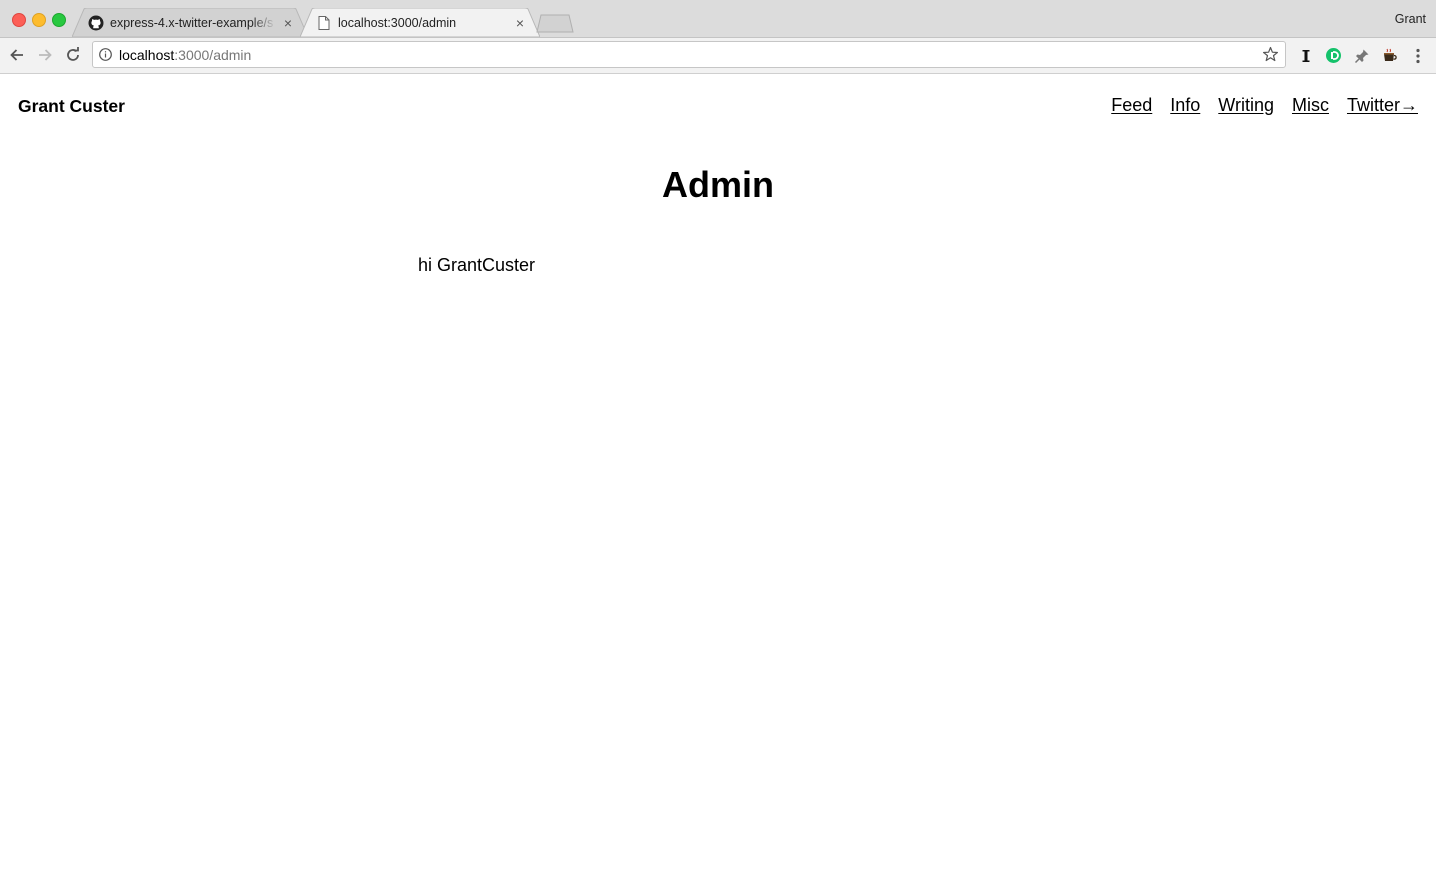  I want to click on site-nav: Feed Info Writing Misc Twitter→, so click(1264, 105).